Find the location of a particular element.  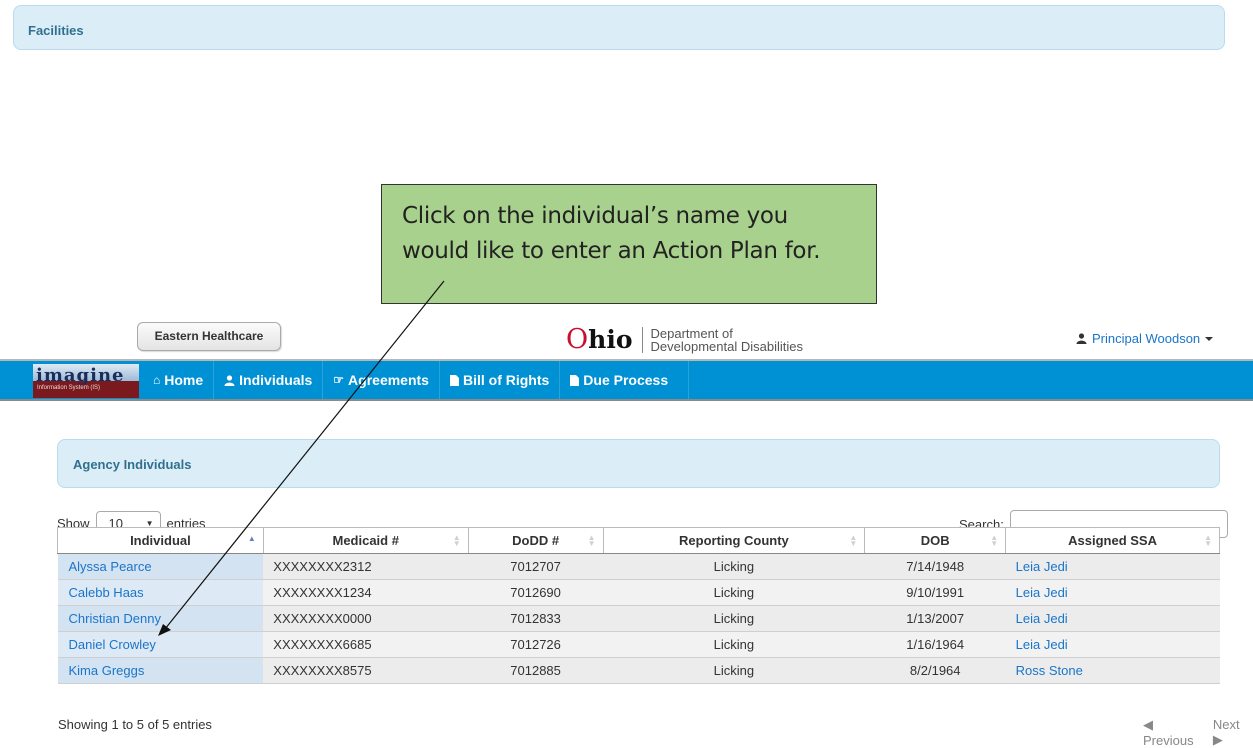

sort-asc-icon: ▲ is located at coordinates (251, 538).